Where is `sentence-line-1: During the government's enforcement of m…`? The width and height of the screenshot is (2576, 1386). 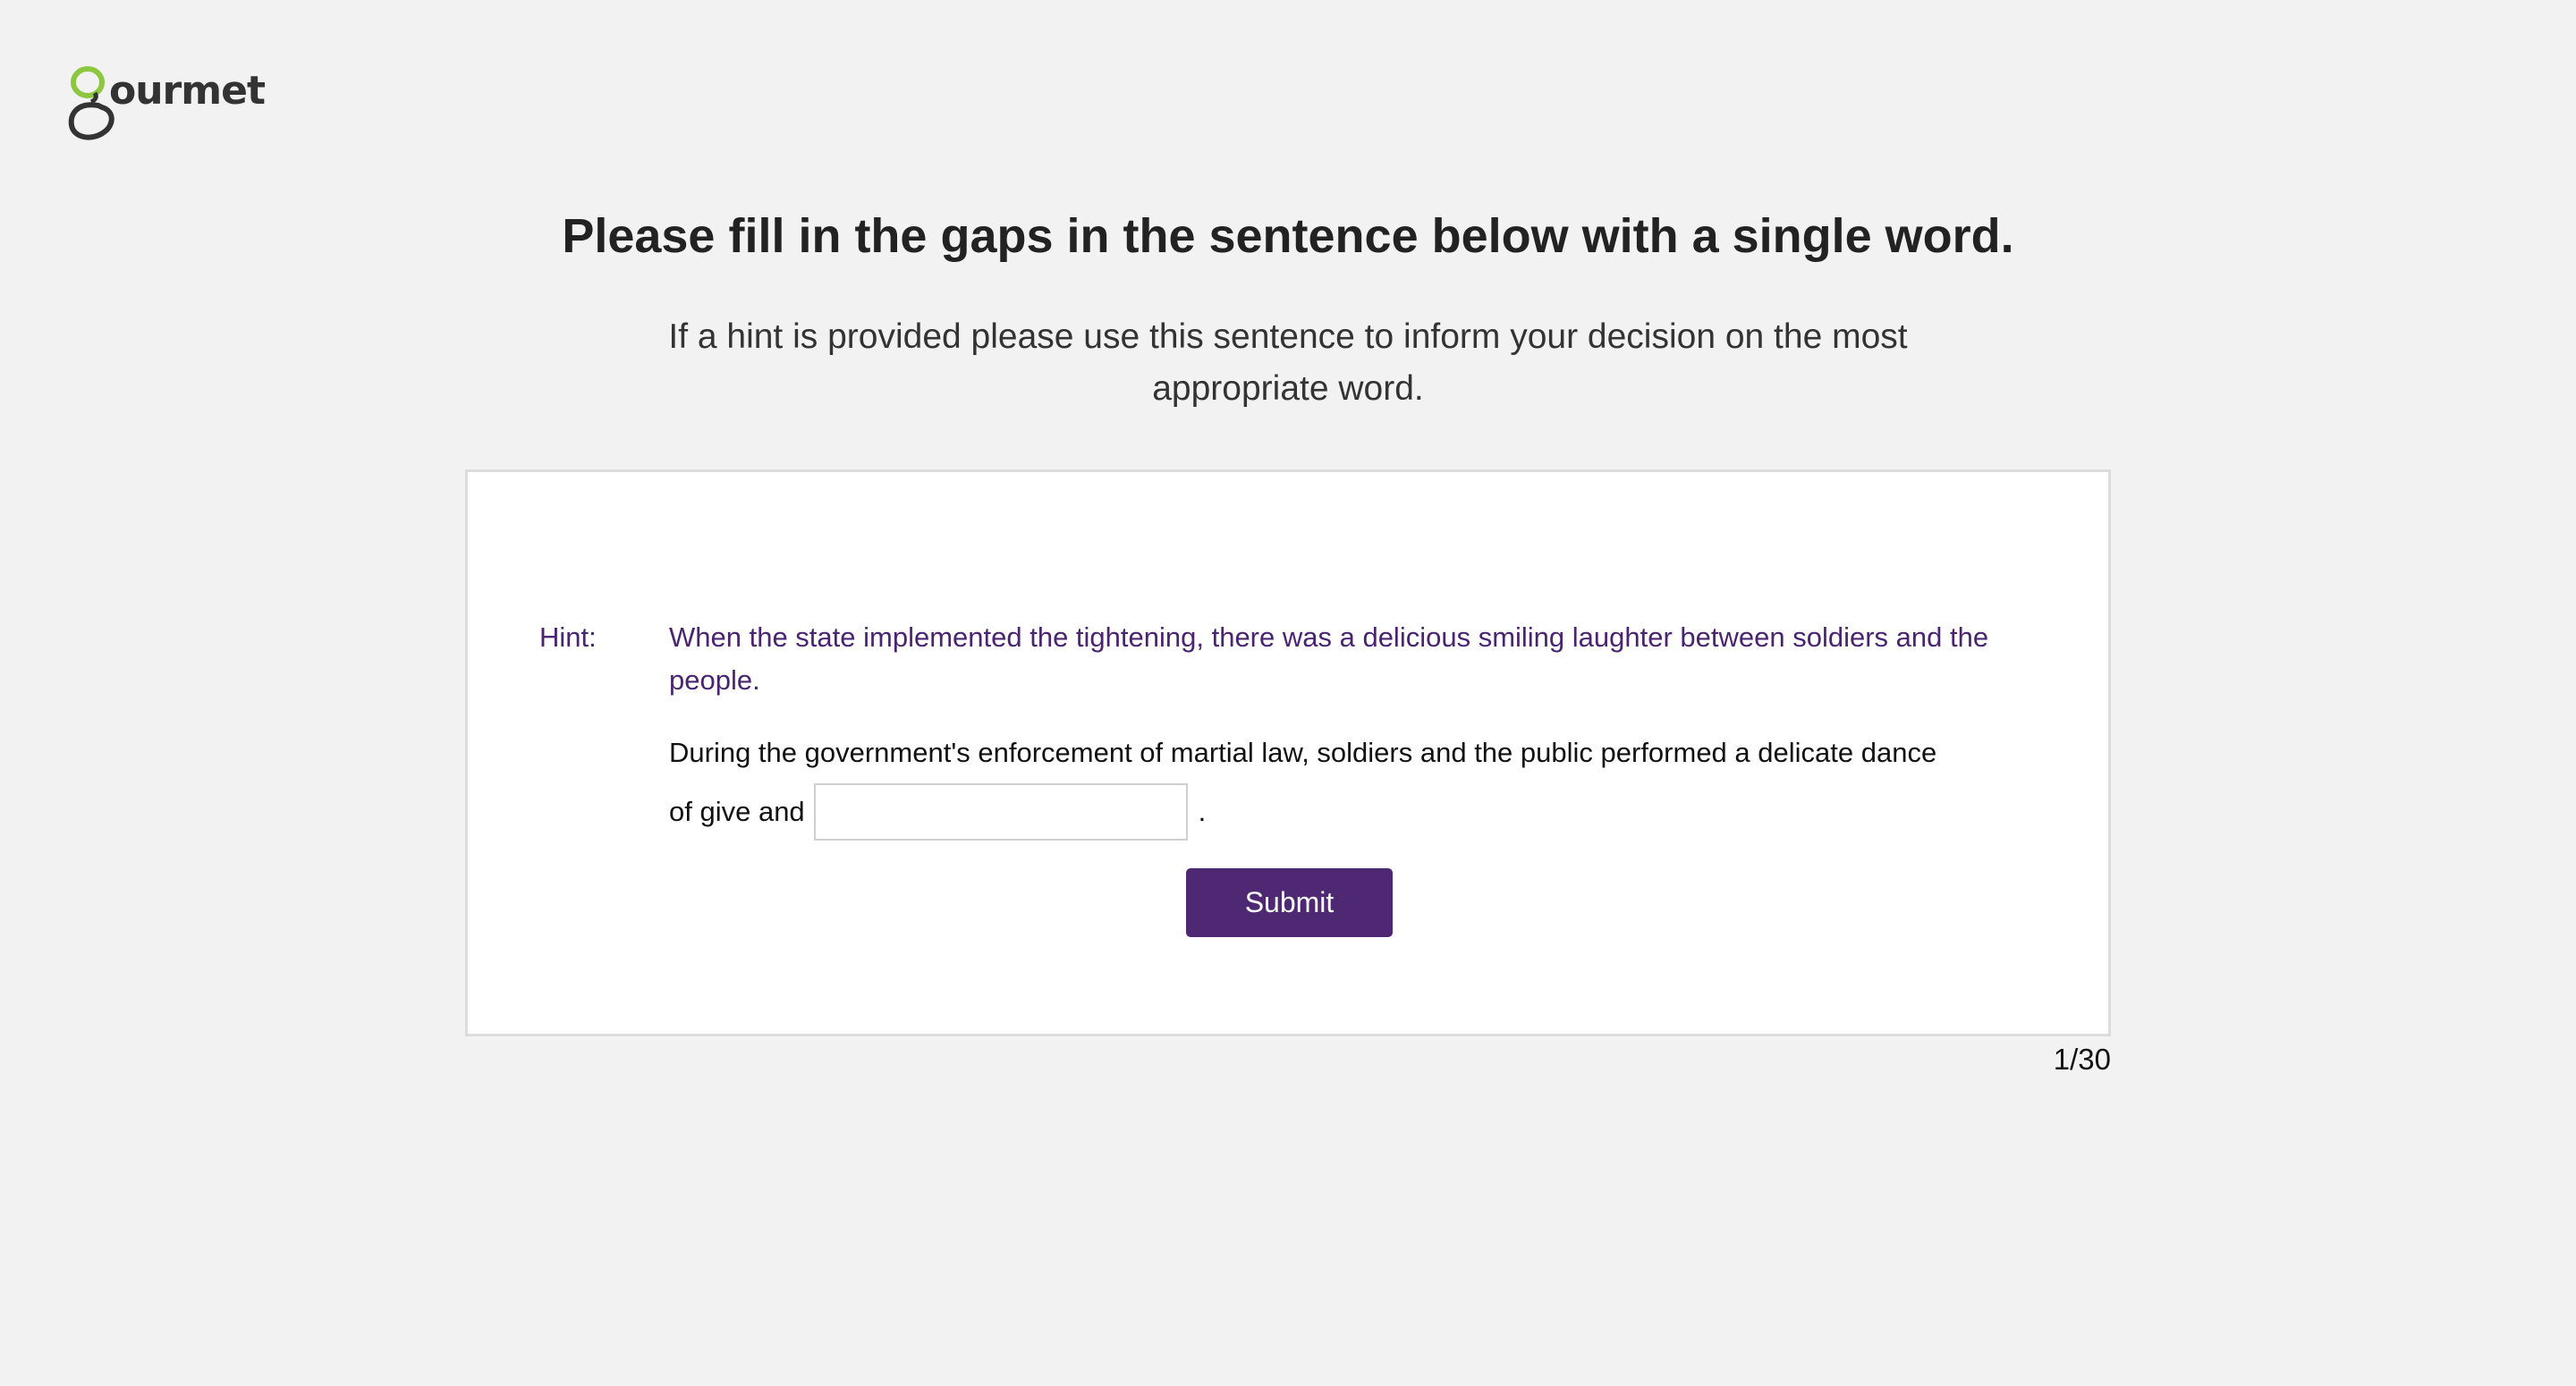
sentence-line-1: During the government's enforcement of m… is located at coordinates (1303, 752).